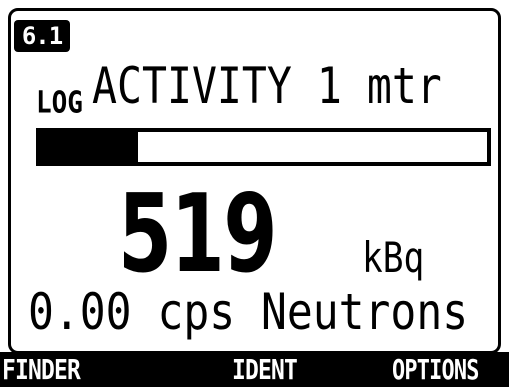 This screenshot has height=387, width=509. I want to click on version-badge: 6.1, so click(42, 36).